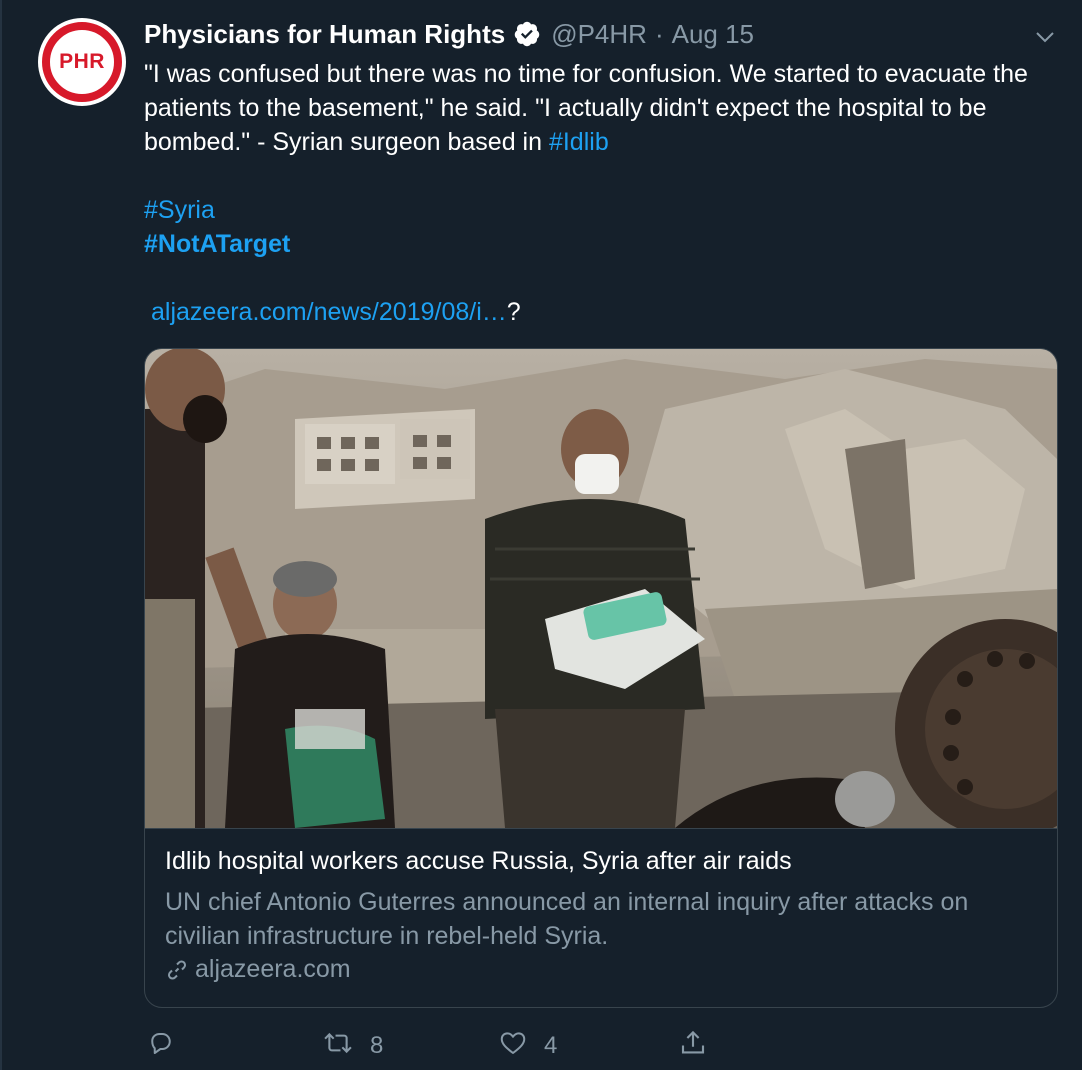 Image resolution: width=1082 pixels, height=1070 pixels. I want to click on url-line: aljazeera.com/news/2019/08/i…?, so click(604, 312).